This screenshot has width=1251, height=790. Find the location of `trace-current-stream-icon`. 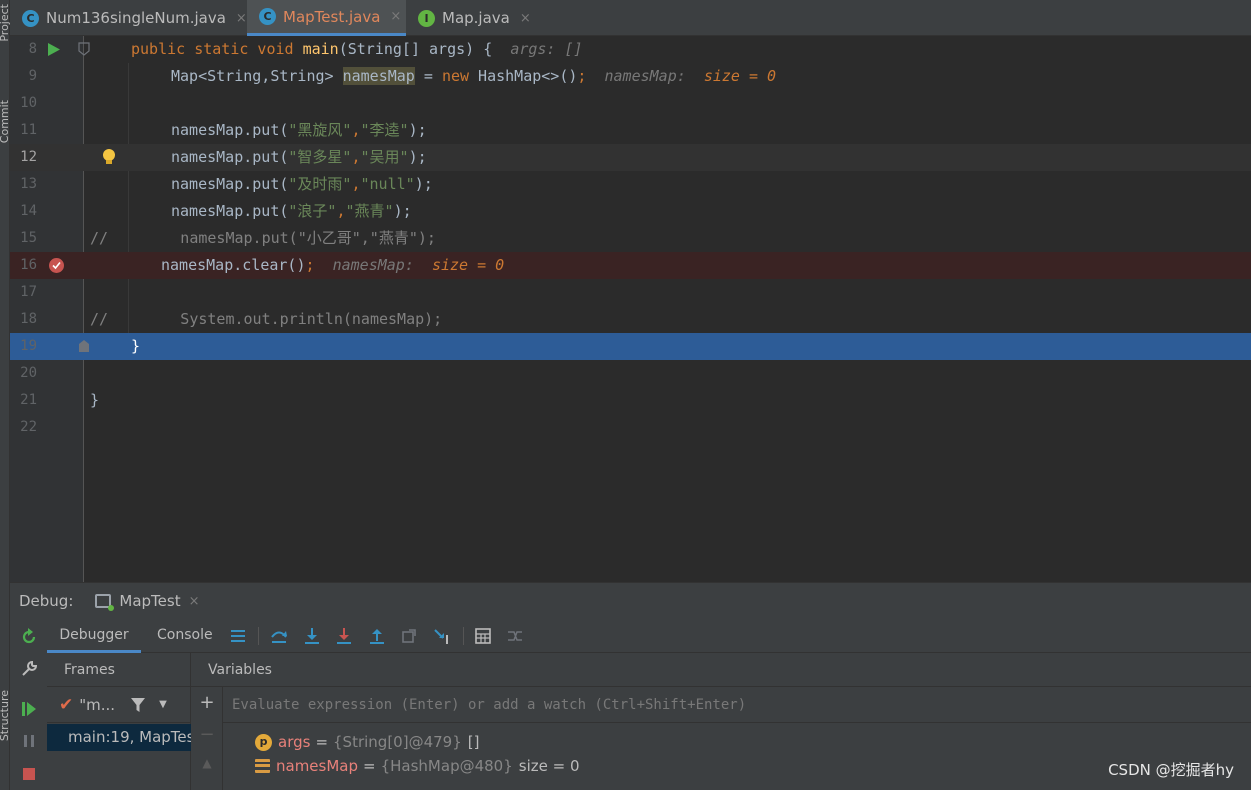

trace-current-stream-icon is located at coordinates (515, 636).